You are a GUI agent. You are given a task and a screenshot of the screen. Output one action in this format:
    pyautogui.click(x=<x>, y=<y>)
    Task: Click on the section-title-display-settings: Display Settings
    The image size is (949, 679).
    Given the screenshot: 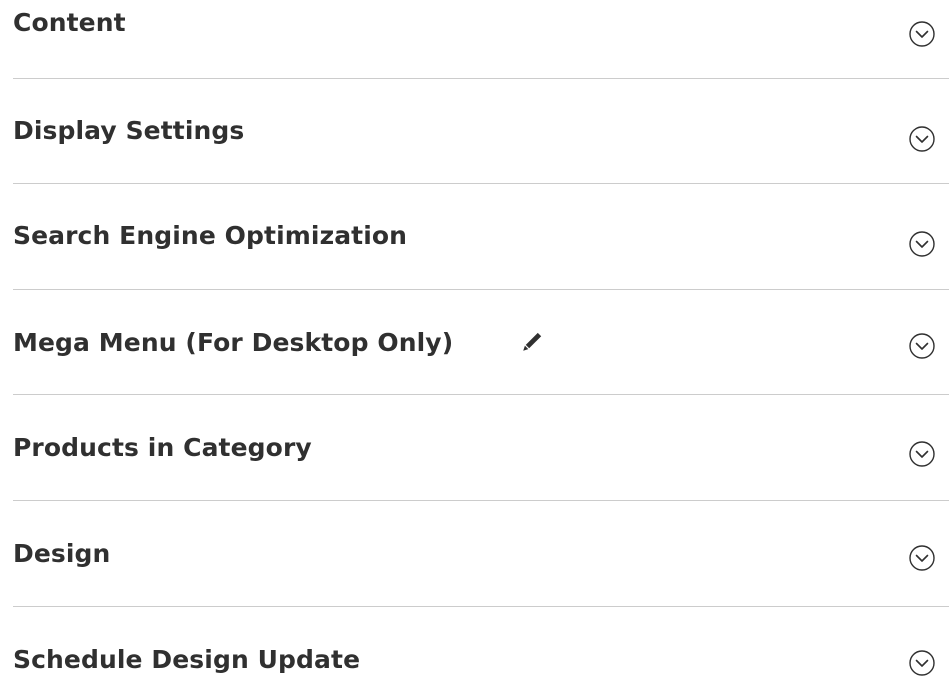 What is the action you would take?
    pyautogui.click(x=129, y=130)
    